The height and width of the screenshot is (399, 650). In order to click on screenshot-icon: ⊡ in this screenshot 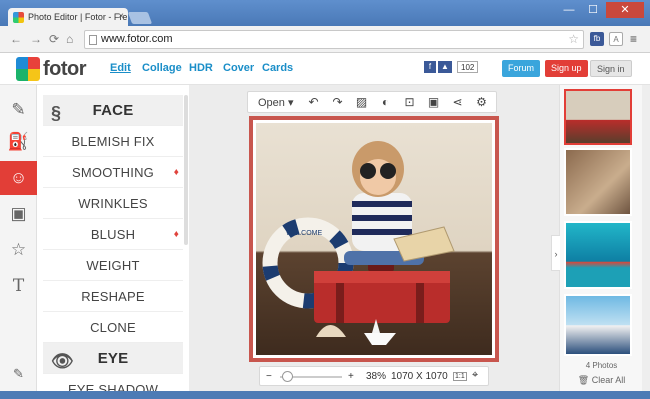, I will do `click(410, 102)`.